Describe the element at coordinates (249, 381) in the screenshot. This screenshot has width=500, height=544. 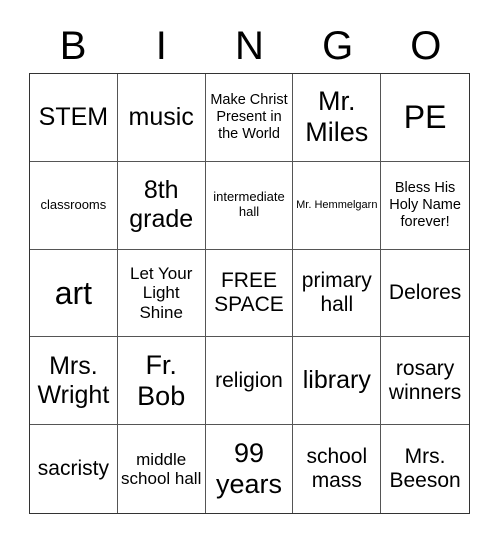
I see `bingo-cell: religion` at that location.